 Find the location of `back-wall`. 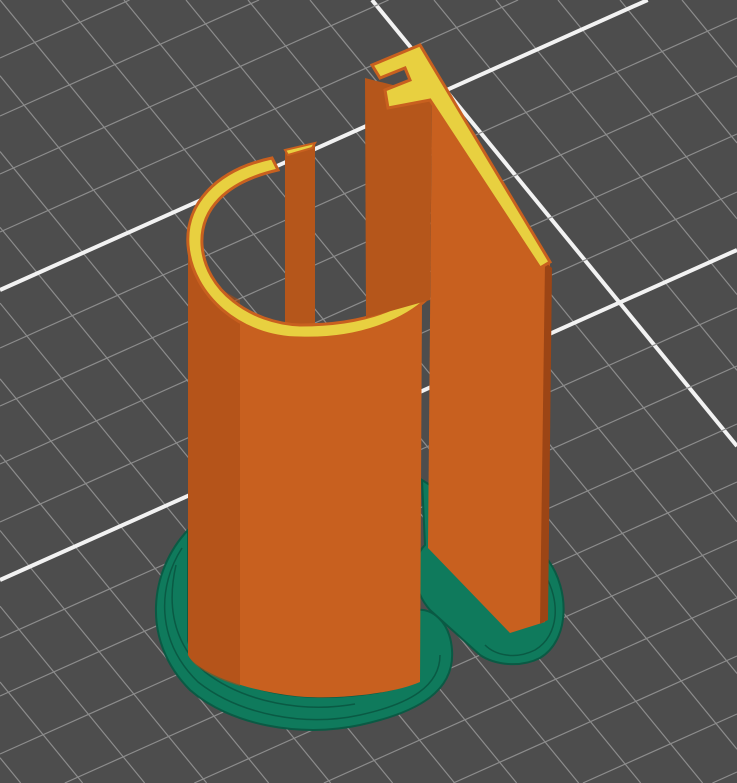

back-wall is located at coordinates (300, 238).